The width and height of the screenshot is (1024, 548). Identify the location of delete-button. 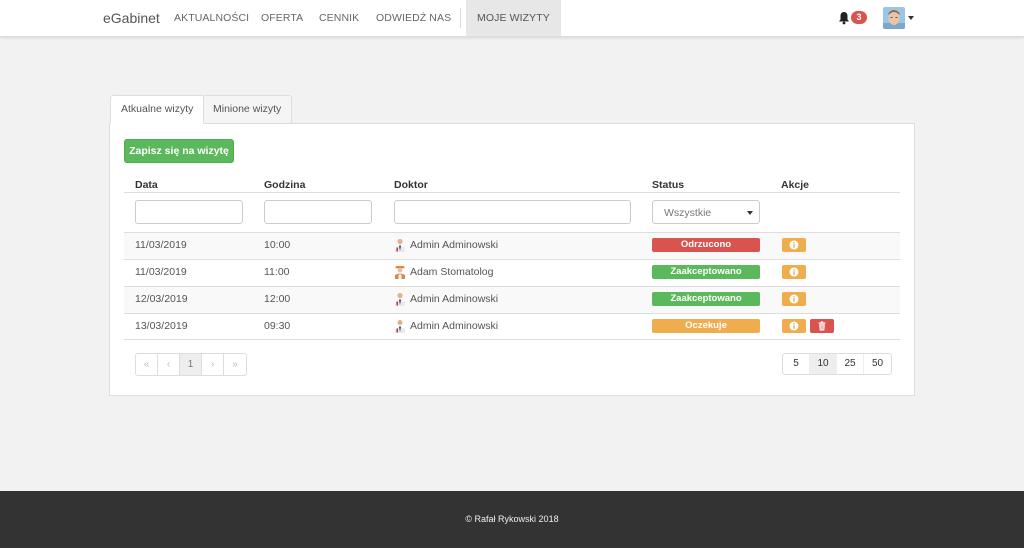
(822, 326).